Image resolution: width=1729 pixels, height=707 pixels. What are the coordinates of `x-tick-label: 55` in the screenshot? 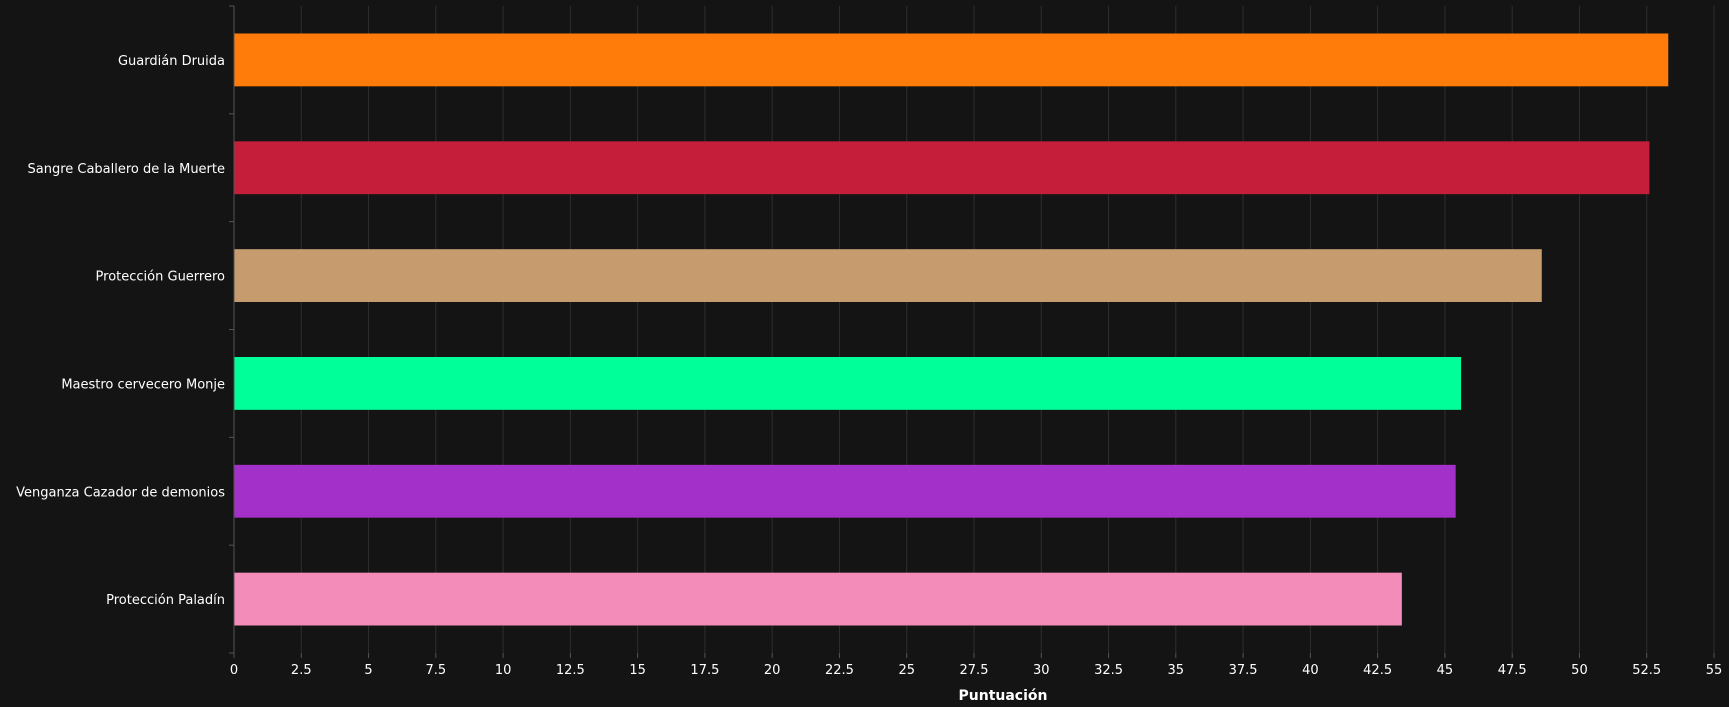 It's located at (1714, 670).